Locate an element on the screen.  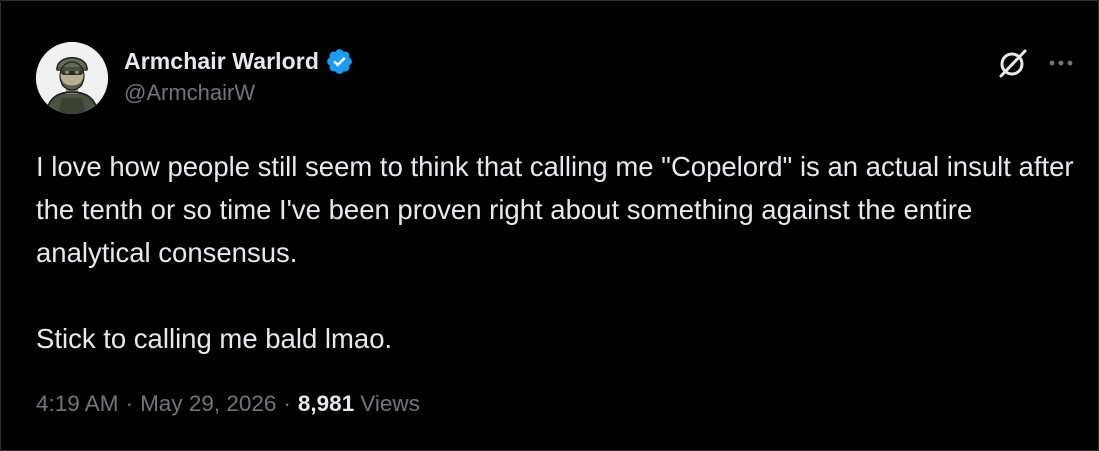
tweet-actions is located at coordinates (1036, 63).